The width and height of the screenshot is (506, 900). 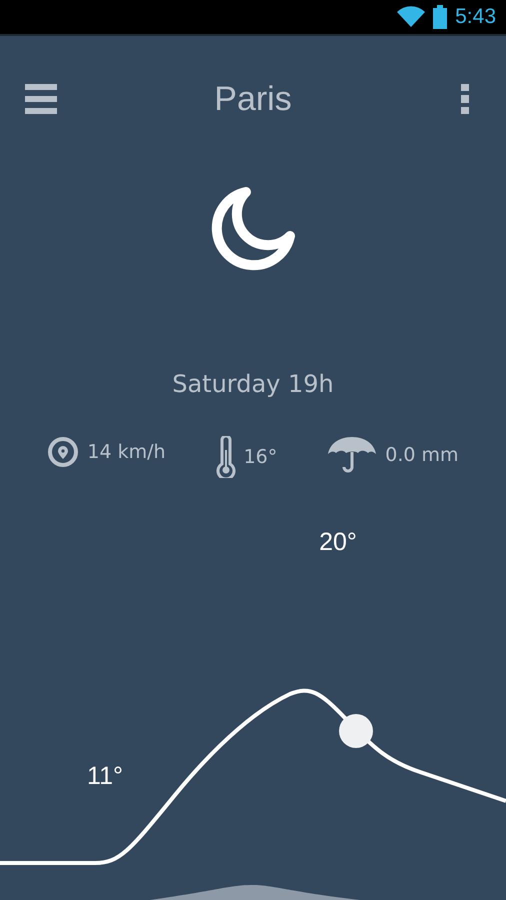 What do you see at coordinates (226, 457) in the screenshot?
I see `thermometer-icon` at bounding box center [226, 457].